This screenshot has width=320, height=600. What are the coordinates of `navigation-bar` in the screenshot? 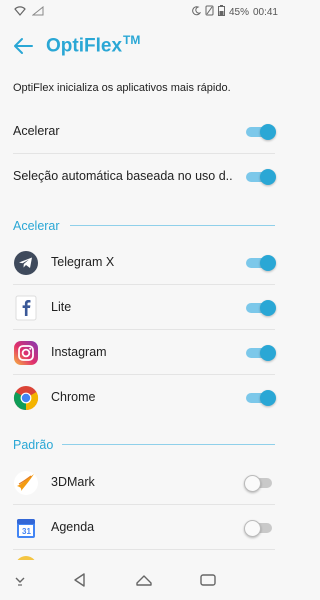 It's located at (144, 580).